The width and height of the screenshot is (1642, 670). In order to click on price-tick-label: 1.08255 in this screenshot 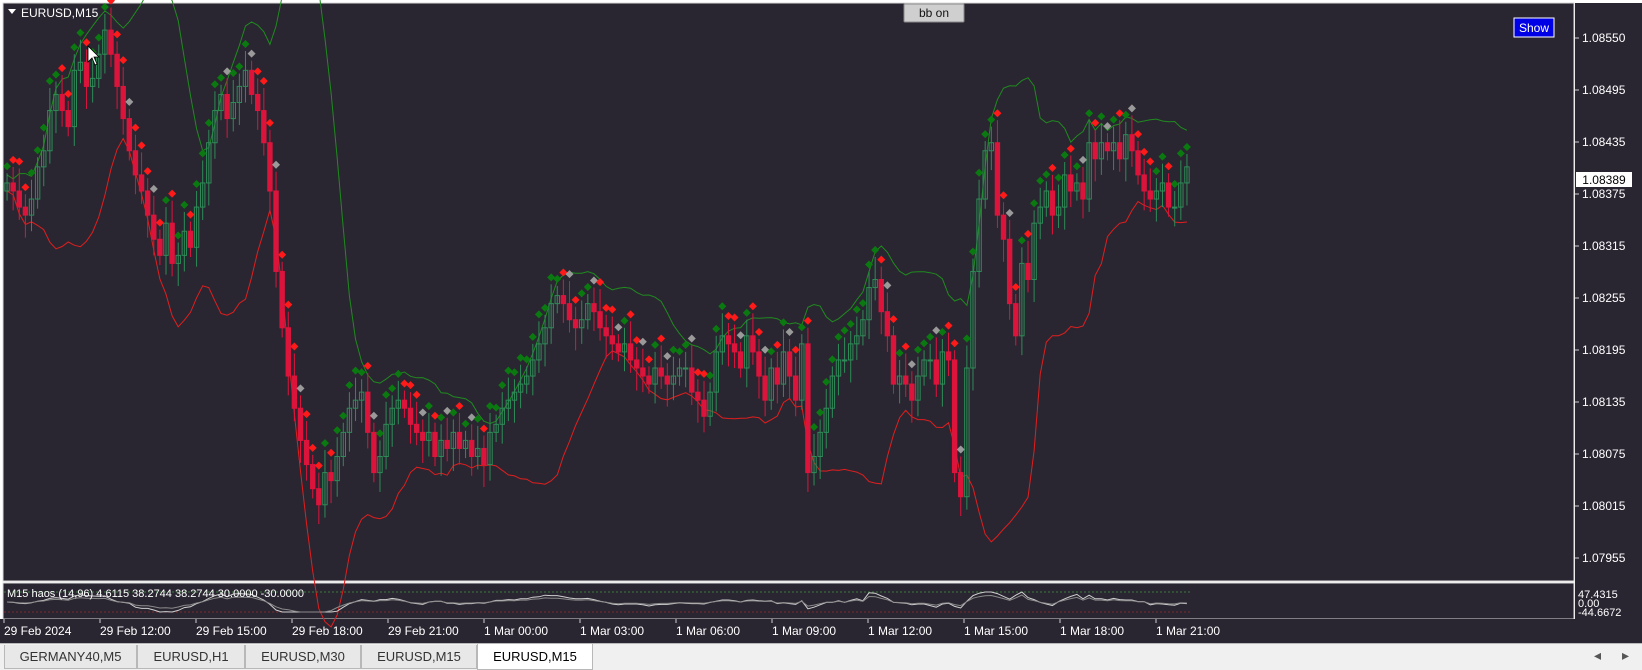, I will do `click(1604, 298)`.